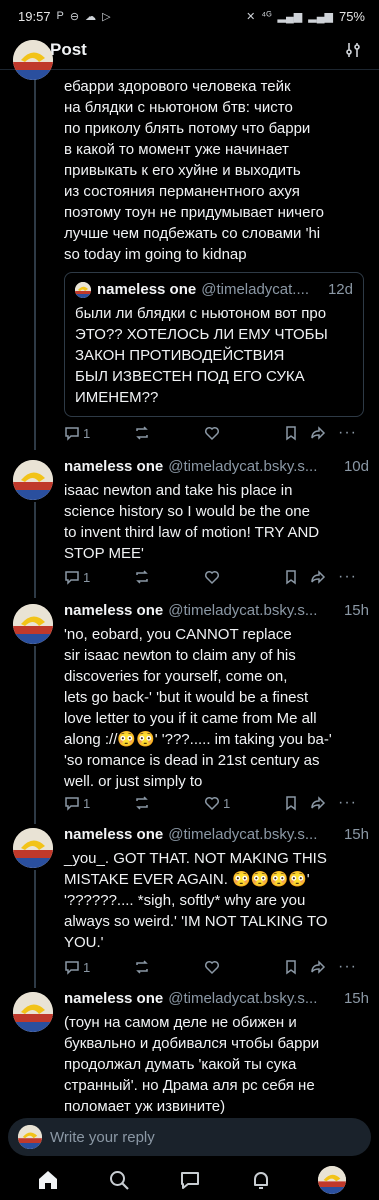 The height and width of the screenshot is (1200, 379). What do you see at coordinates (244, 803) in the screenshot?
I see `like-button: 1` at bounding box center [244, 803].